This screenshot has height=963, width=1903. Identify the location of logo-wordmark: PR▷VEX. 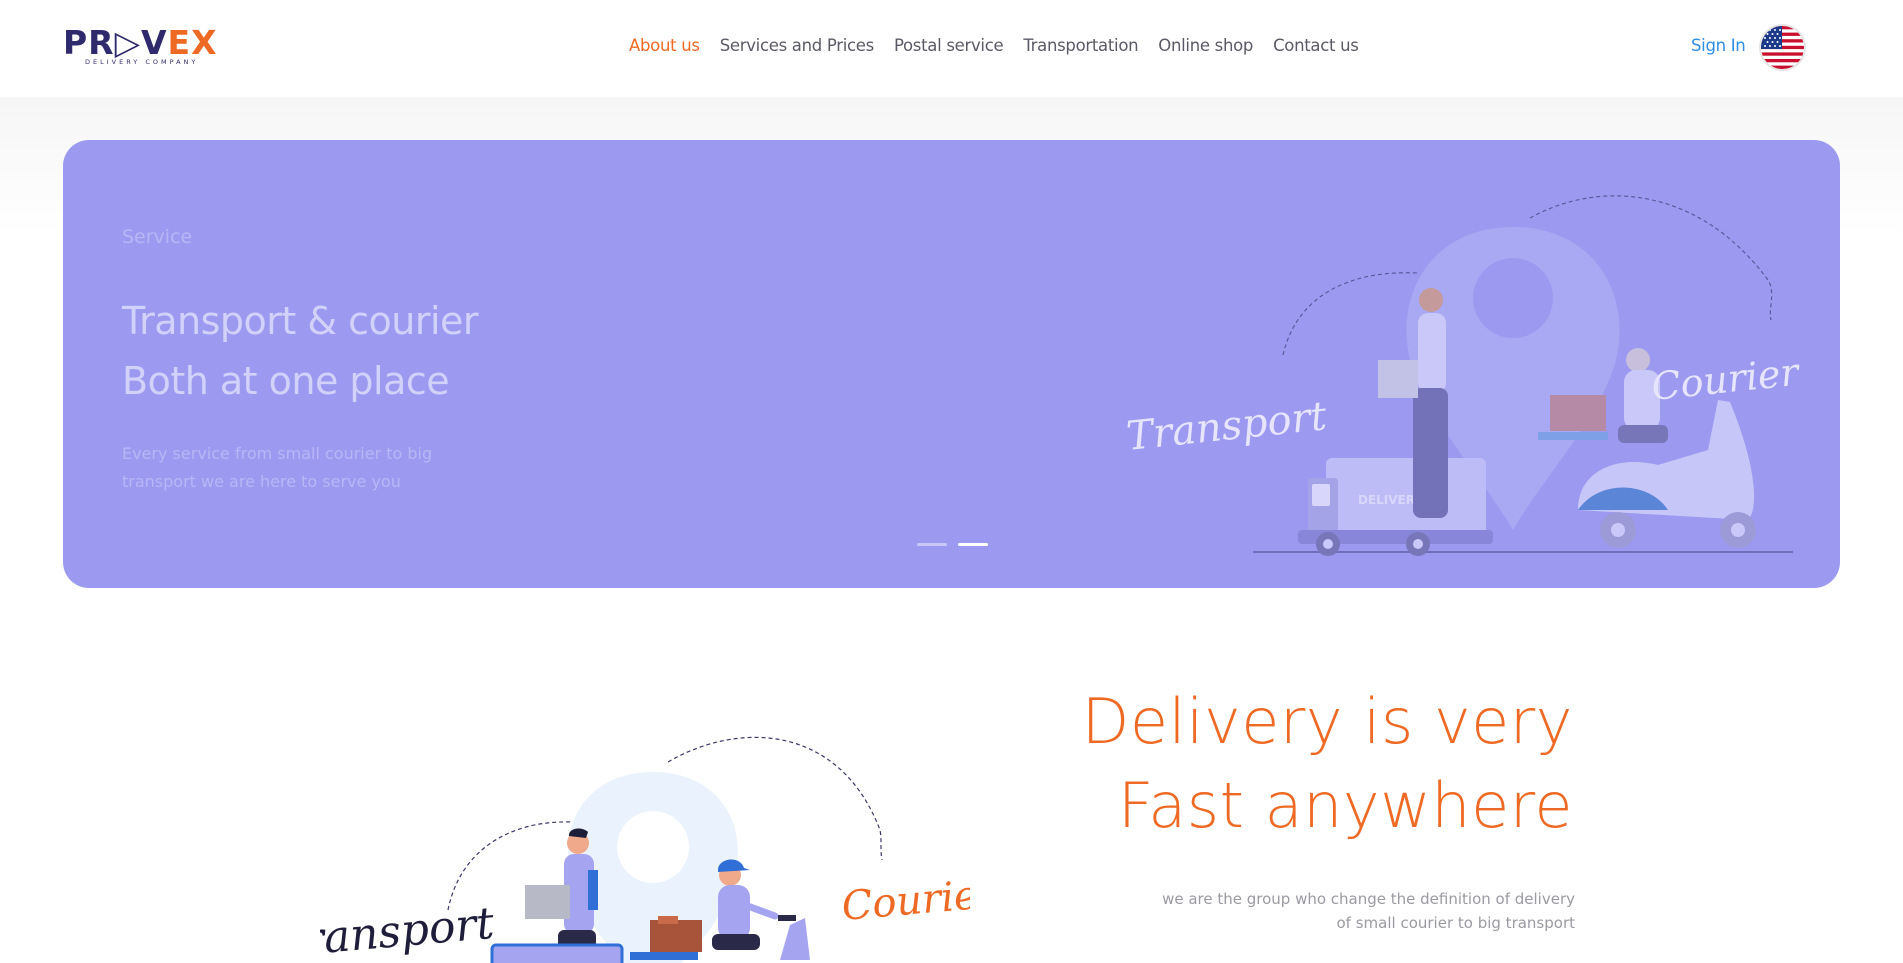
(143, 43).